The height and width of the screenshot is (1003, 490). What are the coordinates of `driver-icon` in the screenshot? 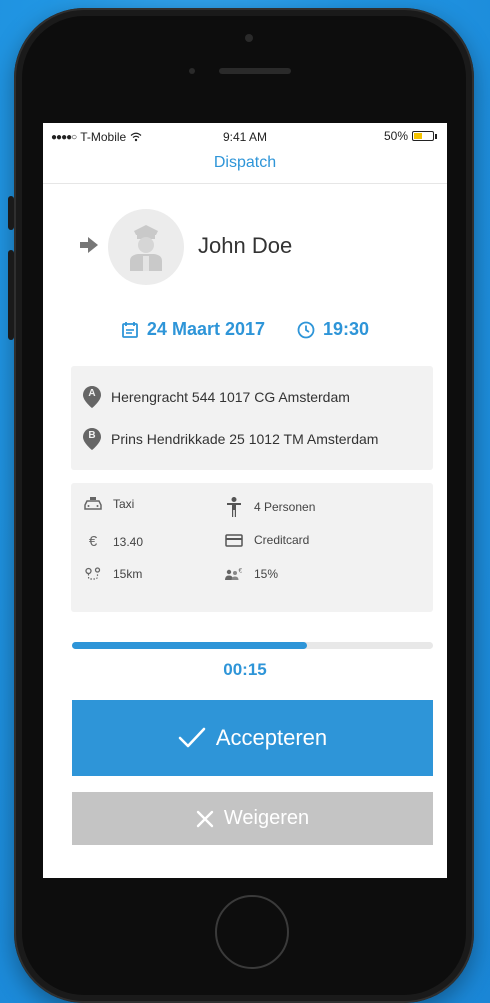 It's located at (146, 248).